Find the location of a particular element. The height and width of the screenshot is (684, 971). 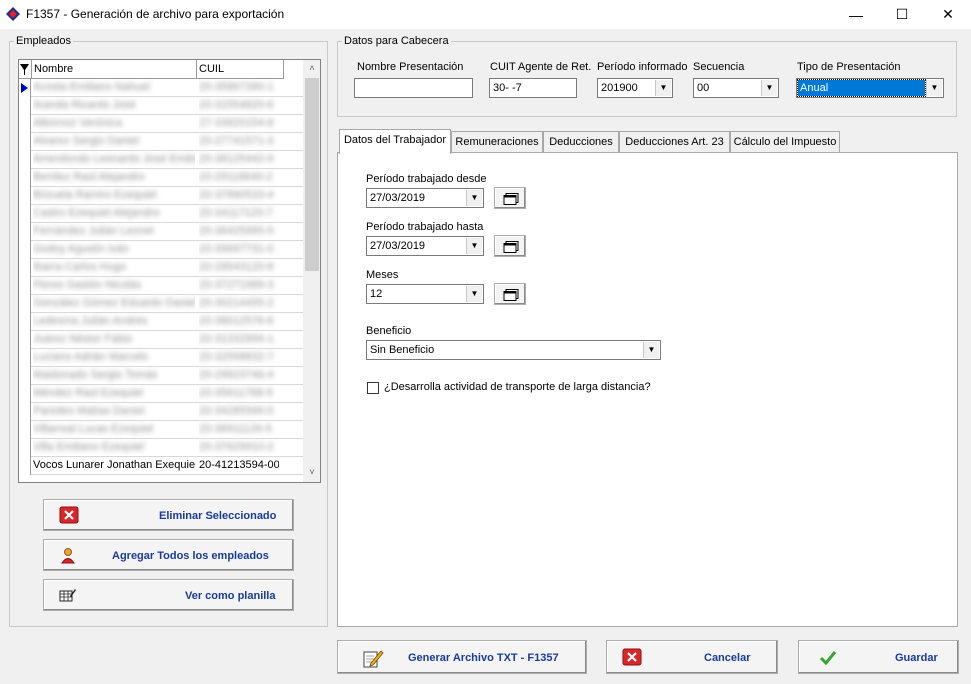

sequence-combo: 00 ▼ is located at coordinates (736, 88).